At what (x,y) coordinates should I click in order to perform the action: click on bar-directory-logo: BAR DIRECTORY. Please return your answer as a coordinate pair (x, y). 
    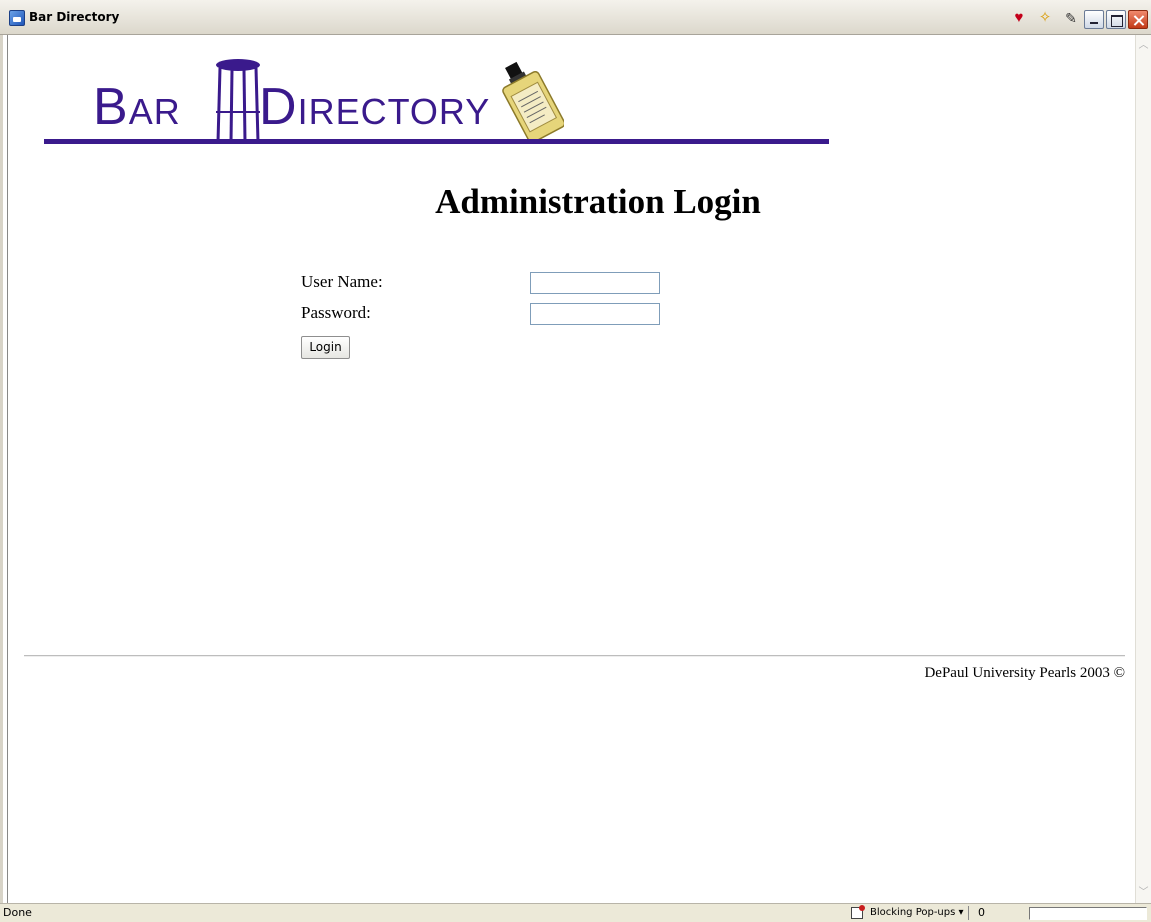
    Looking at the image, I should click on (436, 103).